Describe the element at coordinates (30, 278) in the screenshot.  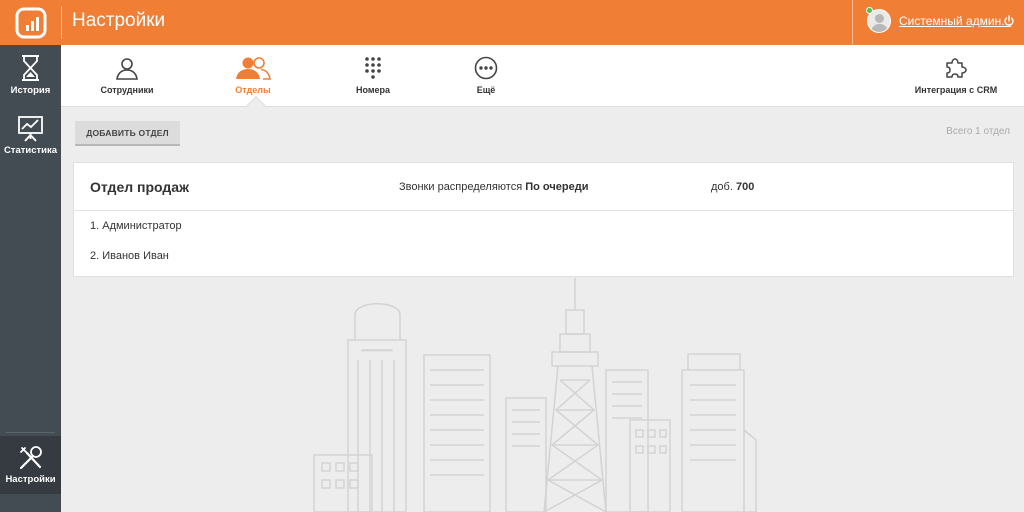
I see `sidebar: История Статистика Настройки` at that location.